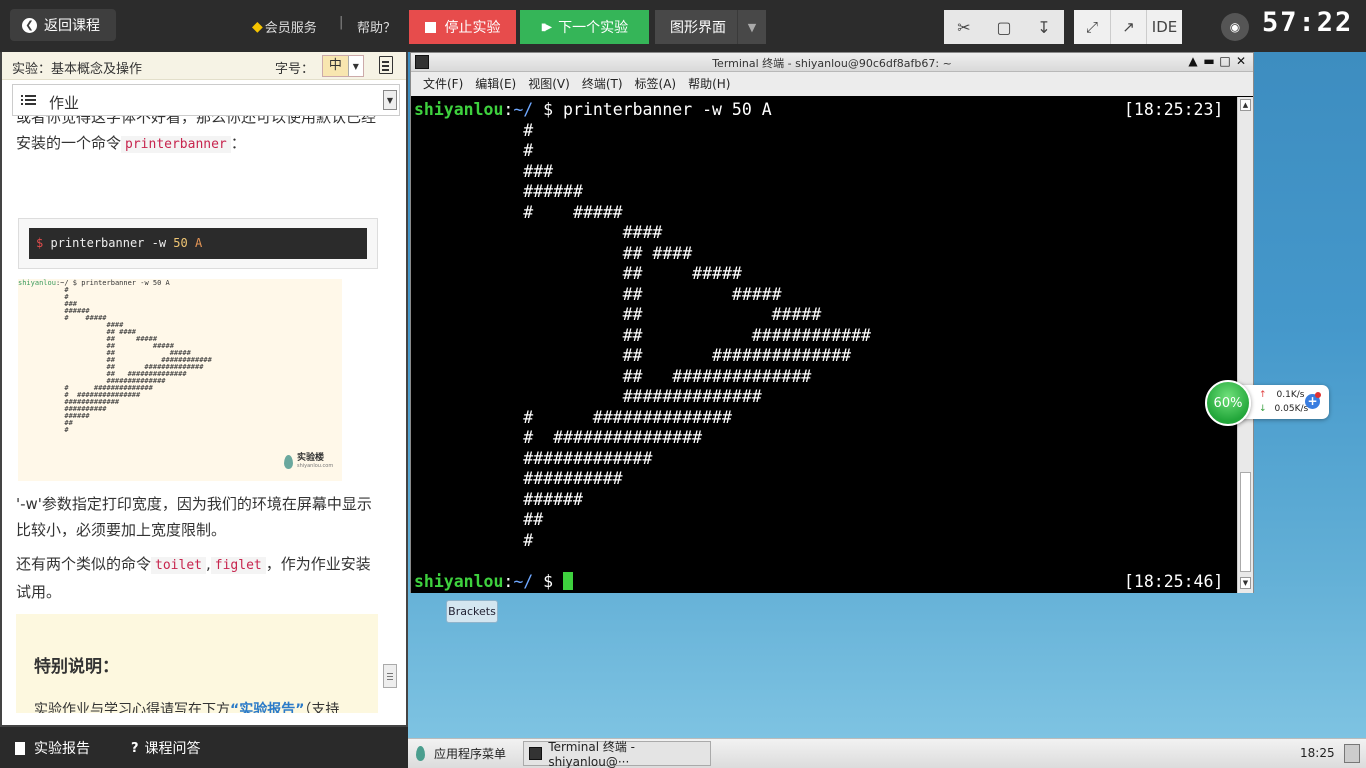 Image resolution: width=1366 pixels, height=768 pixels. Describe the element at coordinates (376, 26) in the screenshot. I see `help-link: 帮助？` at that location.